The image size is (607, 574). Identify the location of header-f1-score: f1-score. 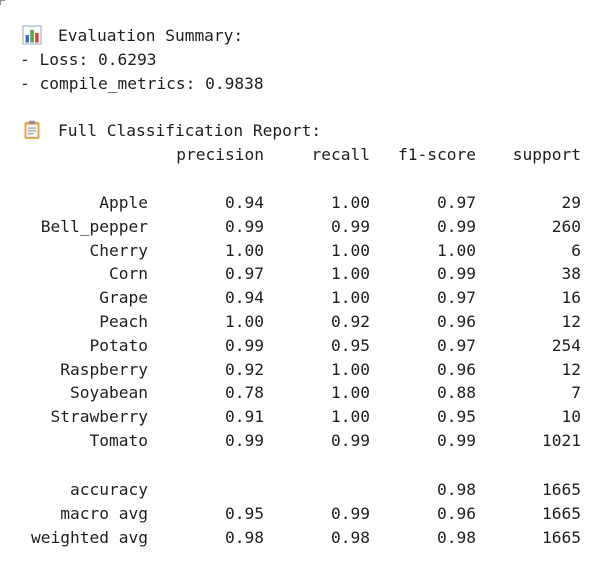
(437, 154).